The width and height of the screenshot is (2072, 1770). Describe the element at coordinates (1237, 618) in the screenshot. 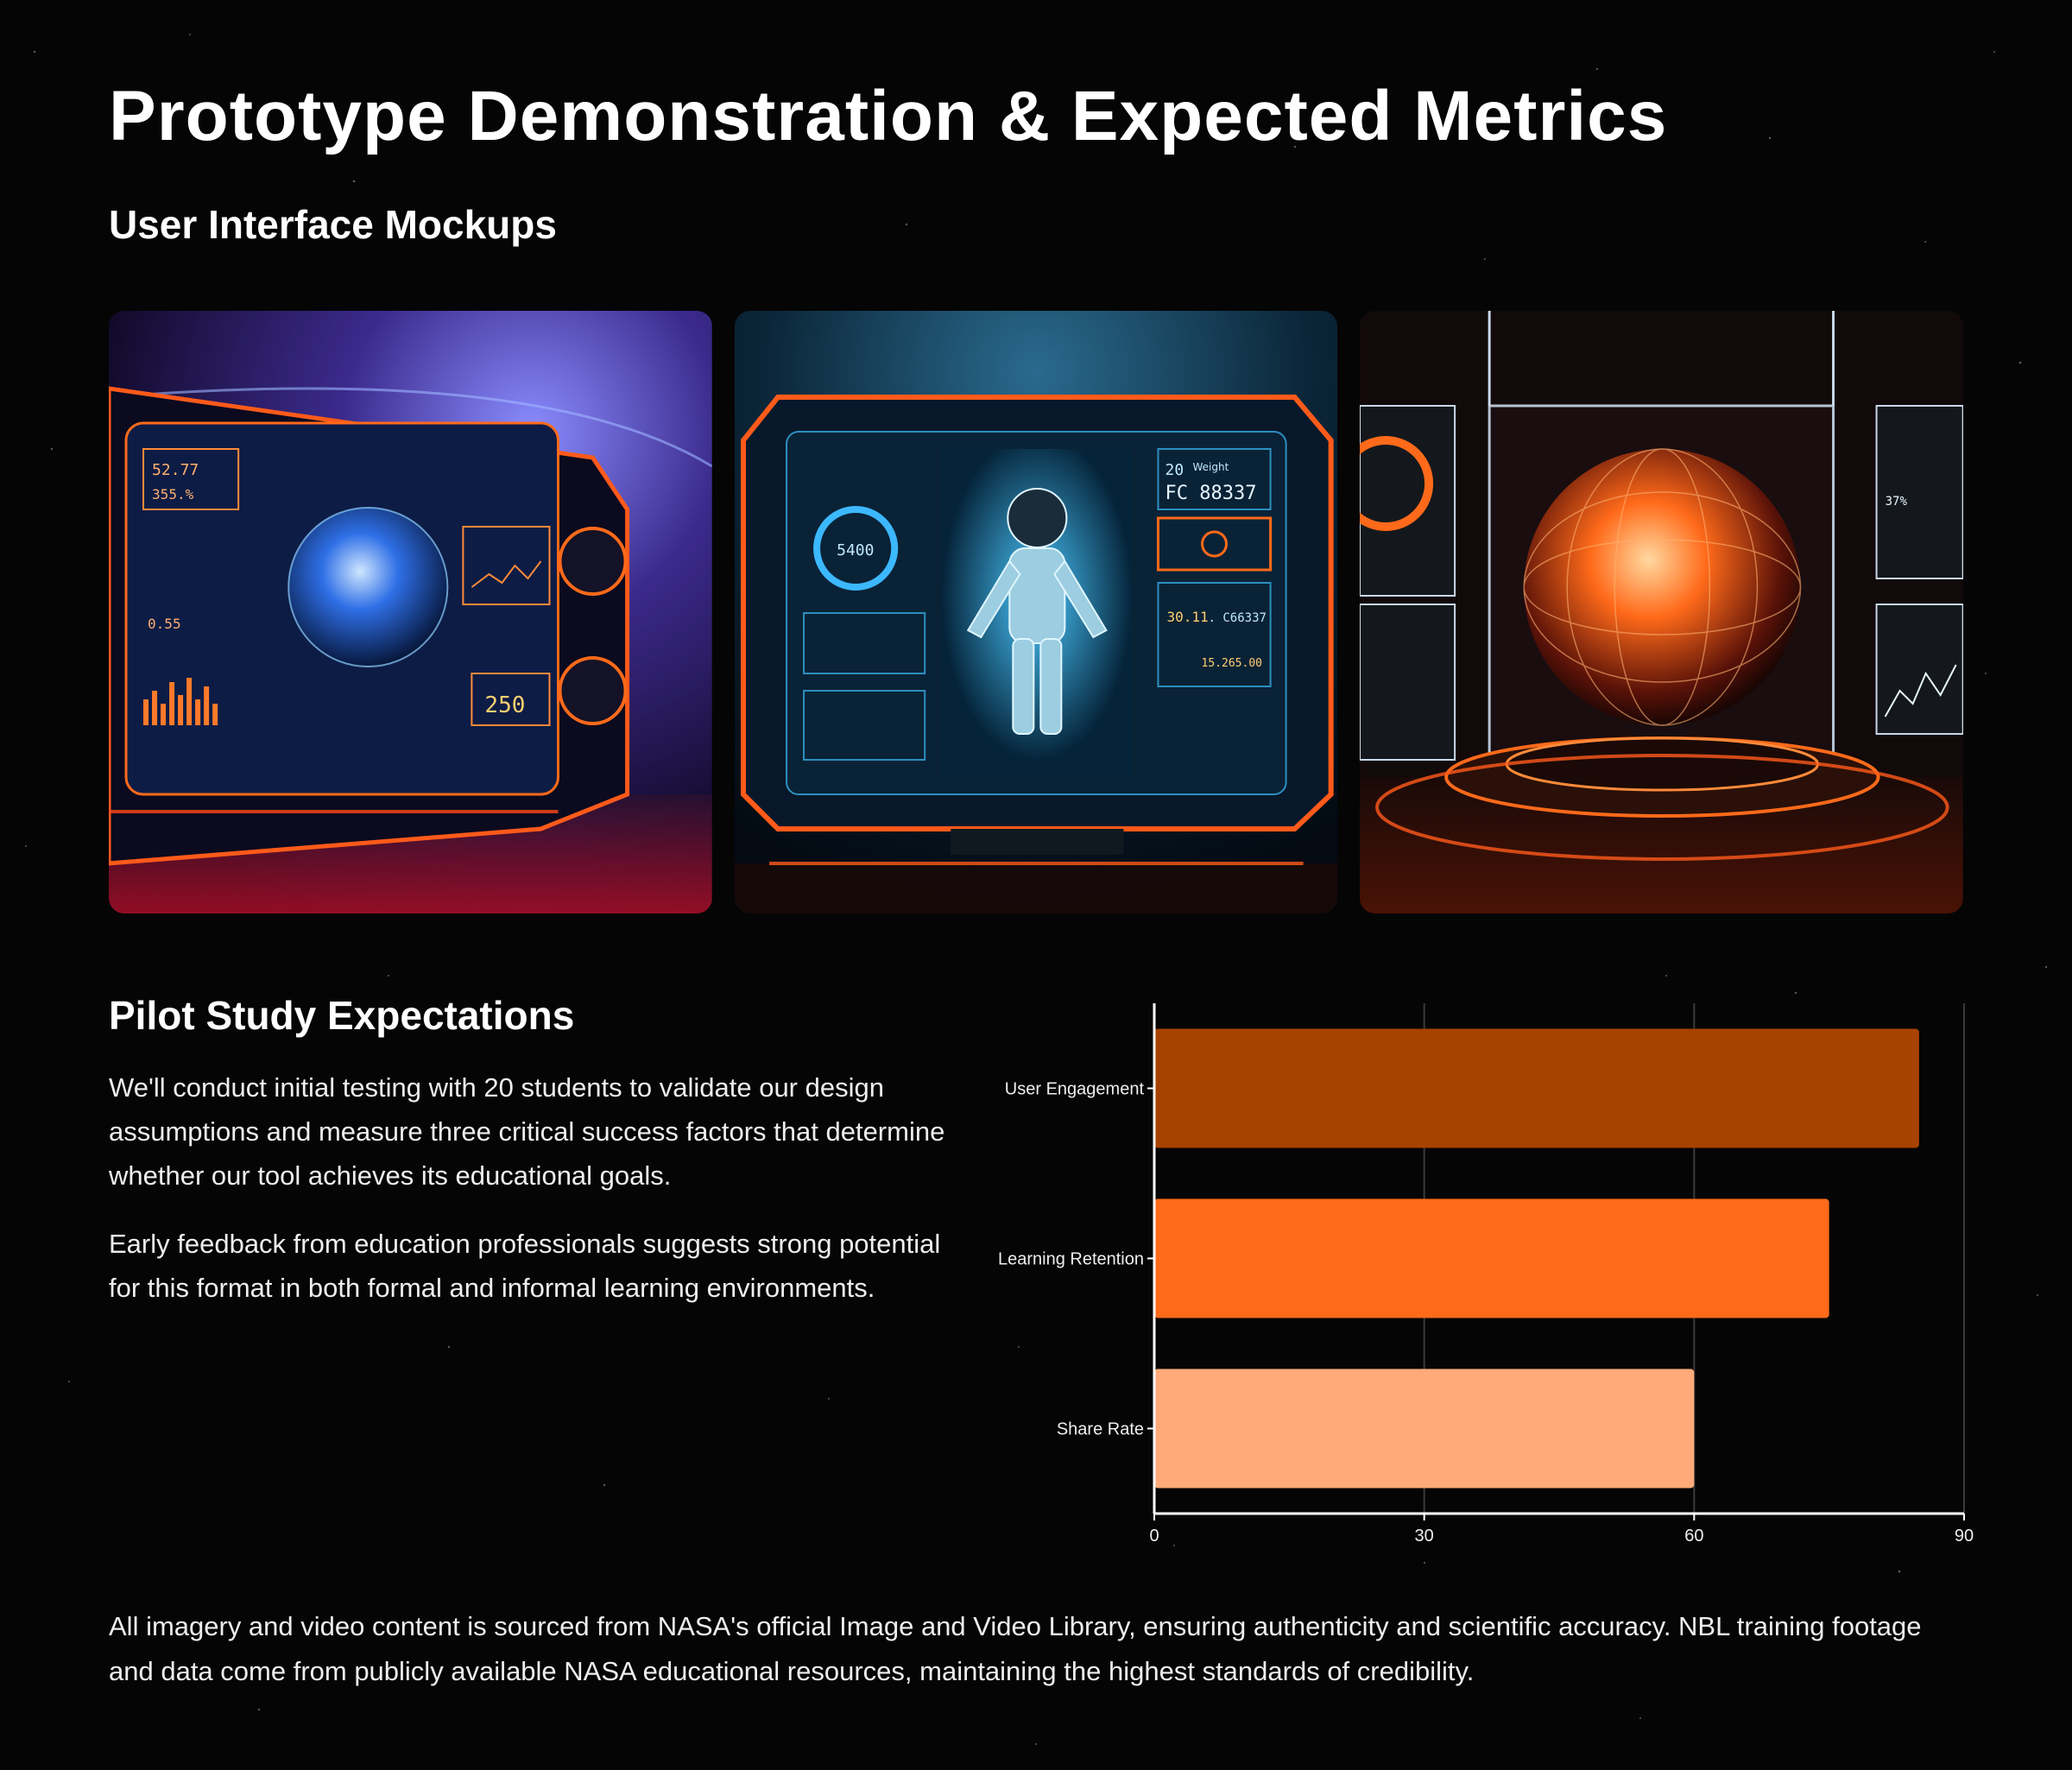

I see `console-readout-c66: . C66337` at that location.